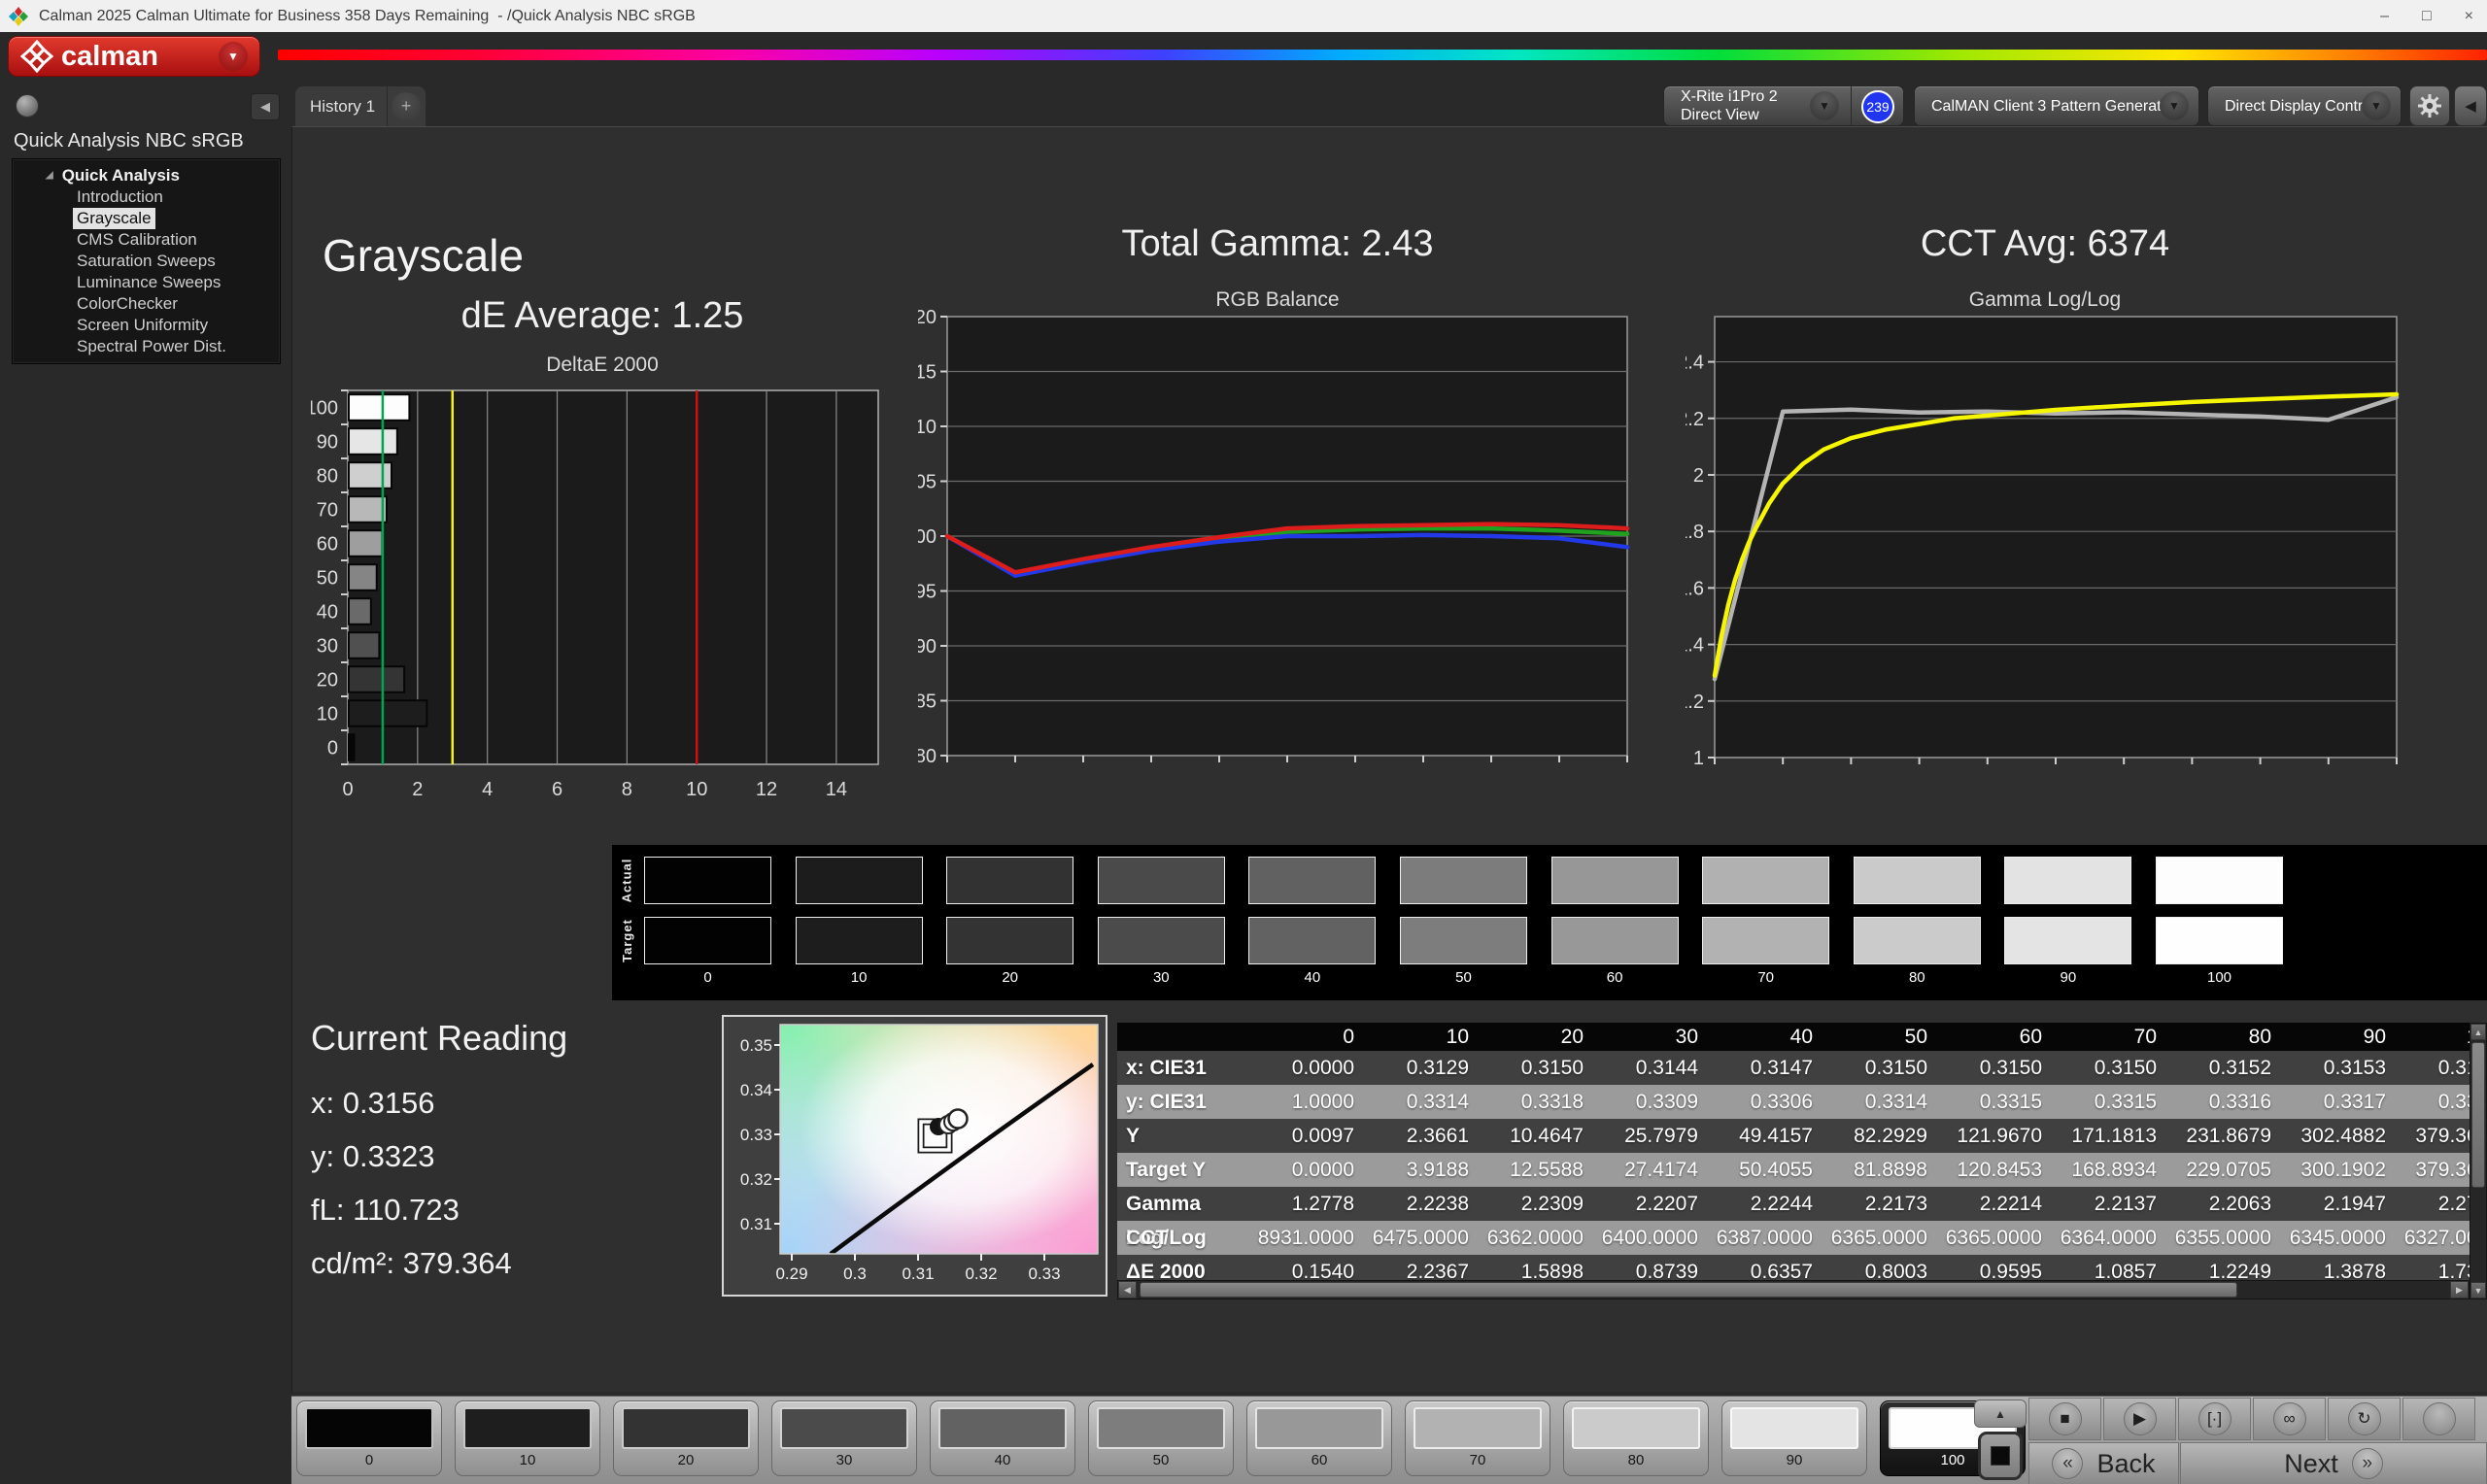  What do you see at coordinates (2103, 1463) in the screenshot?
I see `back-button: « Back` at bounding box center [2103, 1463].